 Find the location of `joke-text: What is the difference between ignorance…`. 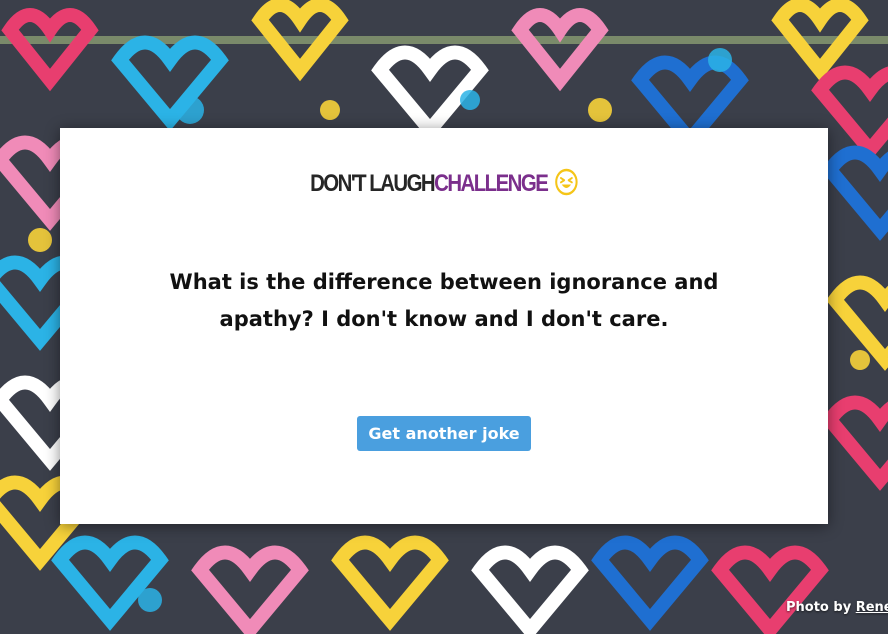

joke-text: What is the difference between ignorance… is located at coordinates (444, 300).